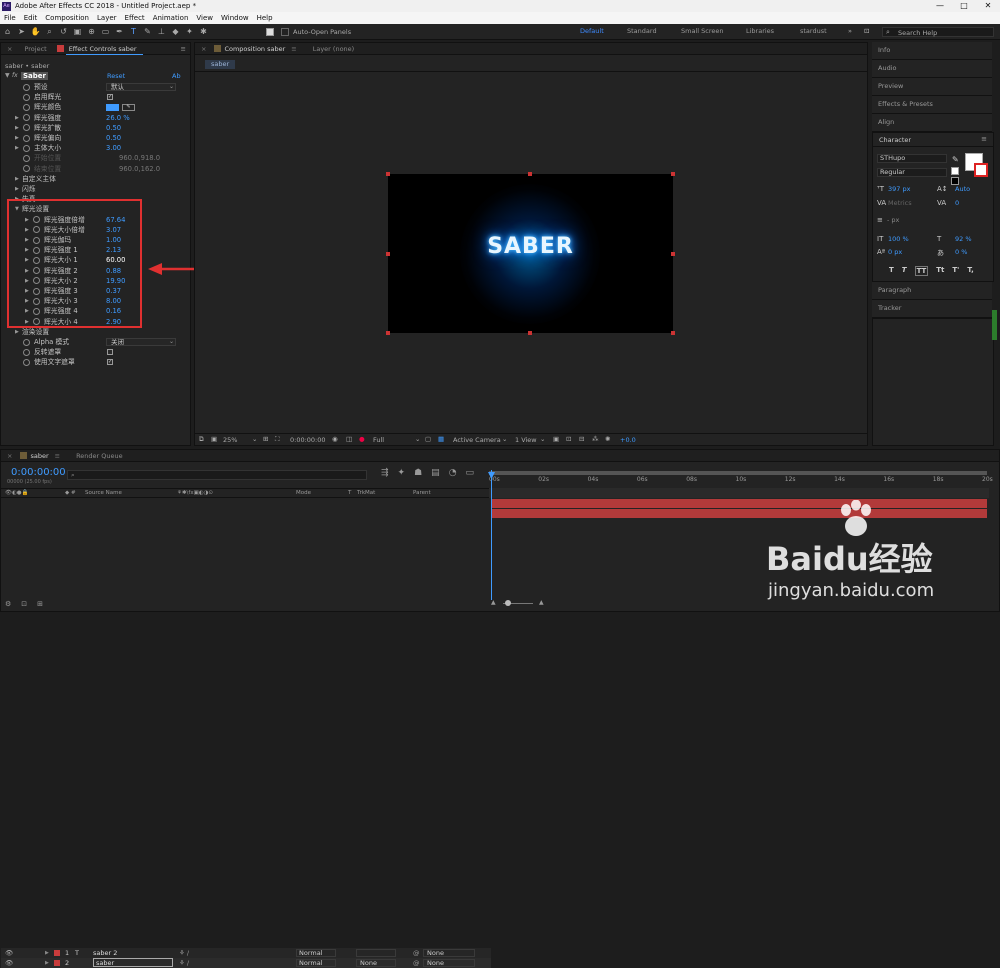  I want to click on flowchart-icon: ⁂, so click(595, 439).